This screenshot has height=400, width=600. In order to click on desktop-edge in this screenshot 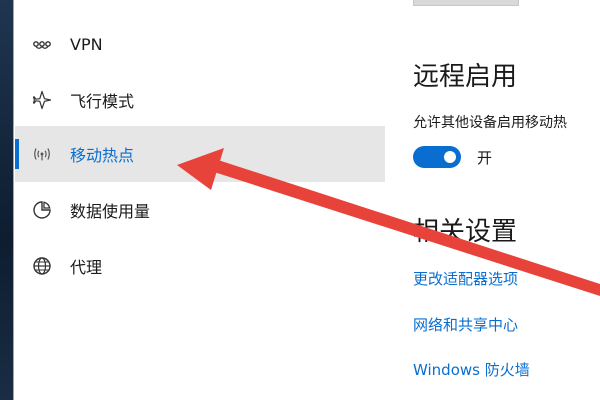, I will do `click(7, 200)`.